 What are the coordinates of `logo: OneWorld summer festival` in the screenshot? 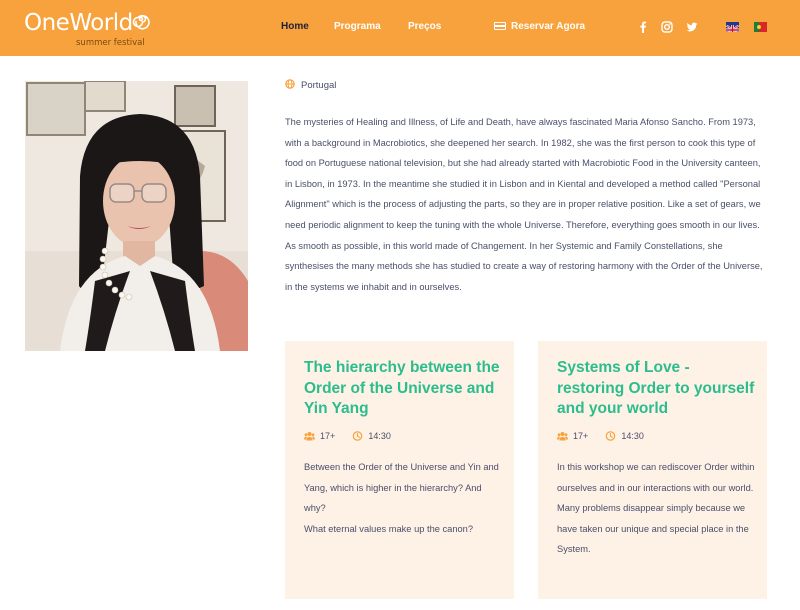 It's located at (89, 30).